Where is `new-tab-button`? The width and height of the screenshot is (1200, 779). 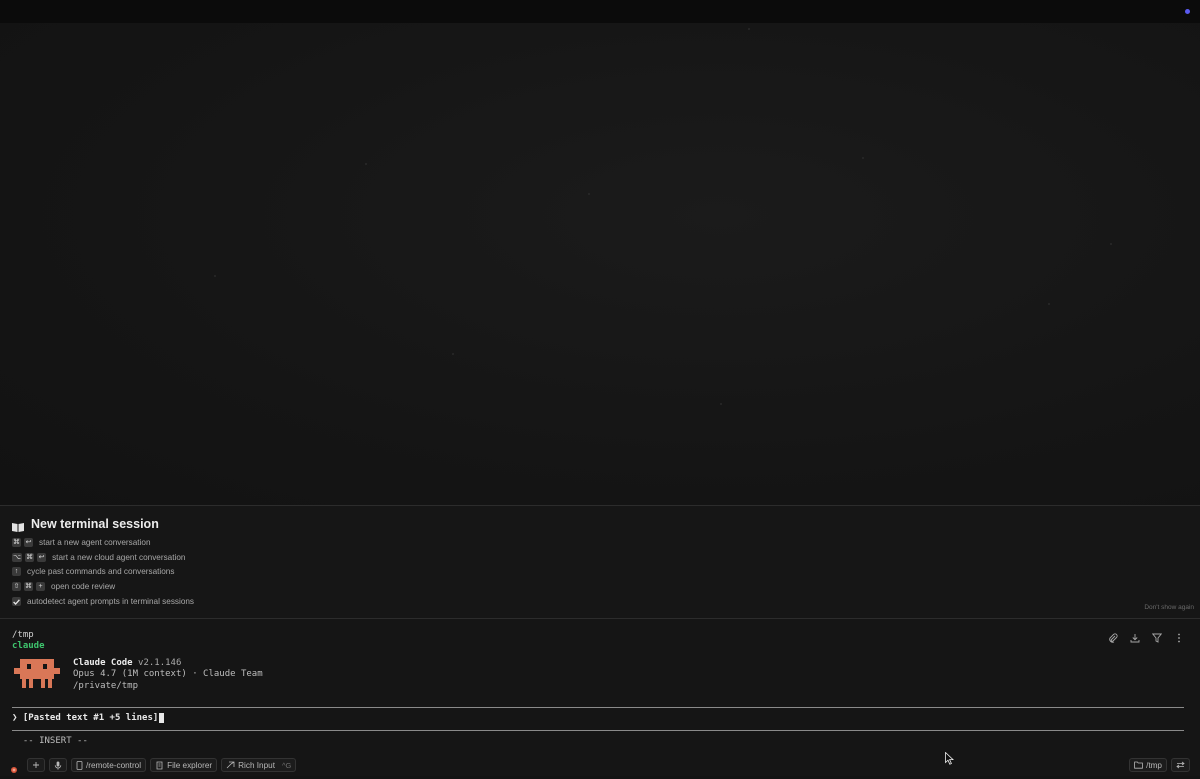
new-tab-button is located at coordinates (36, 765).